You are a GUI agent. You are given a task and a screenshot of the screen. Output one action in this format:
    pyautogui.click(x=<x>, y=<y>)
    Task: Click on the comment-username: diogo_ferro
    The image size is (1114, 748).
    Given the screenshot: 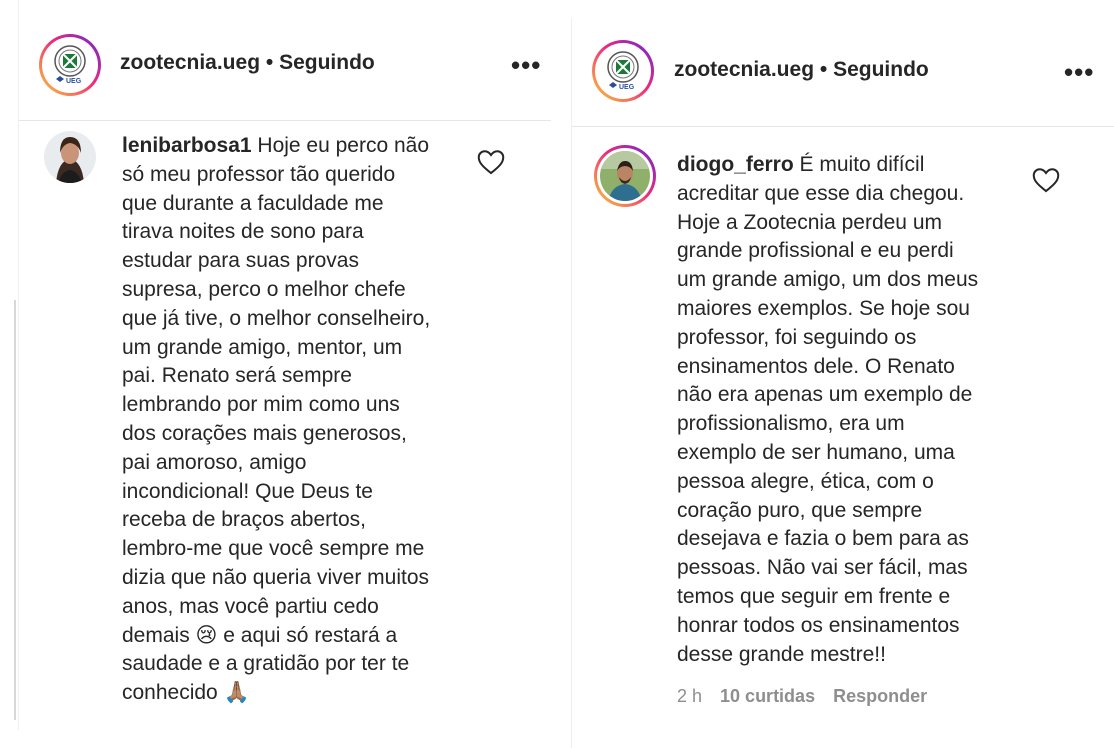 What is the action you would take?
    pyautogui.click(x=735, y=164)
    